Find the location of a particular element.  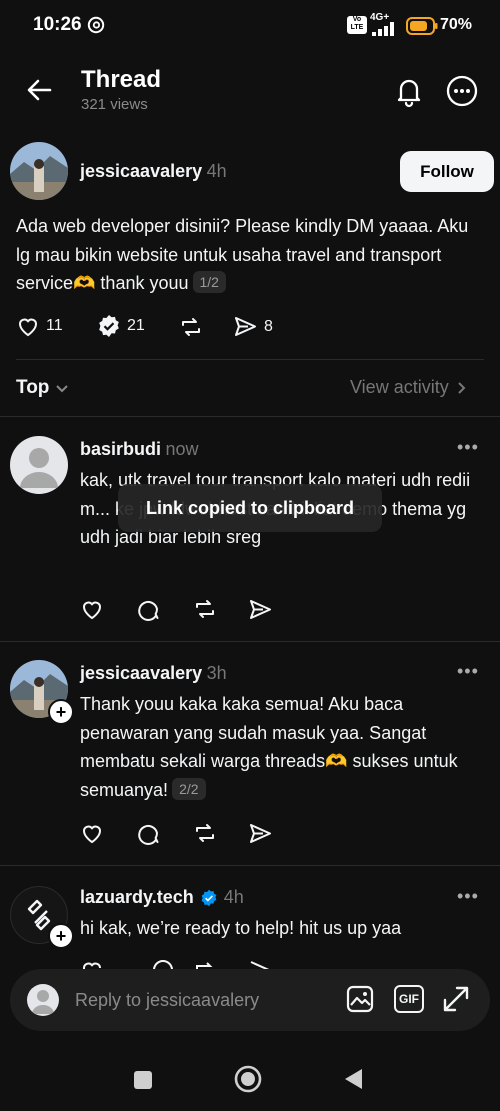

battery-percent: 70% is located at coordinates (456, 24).